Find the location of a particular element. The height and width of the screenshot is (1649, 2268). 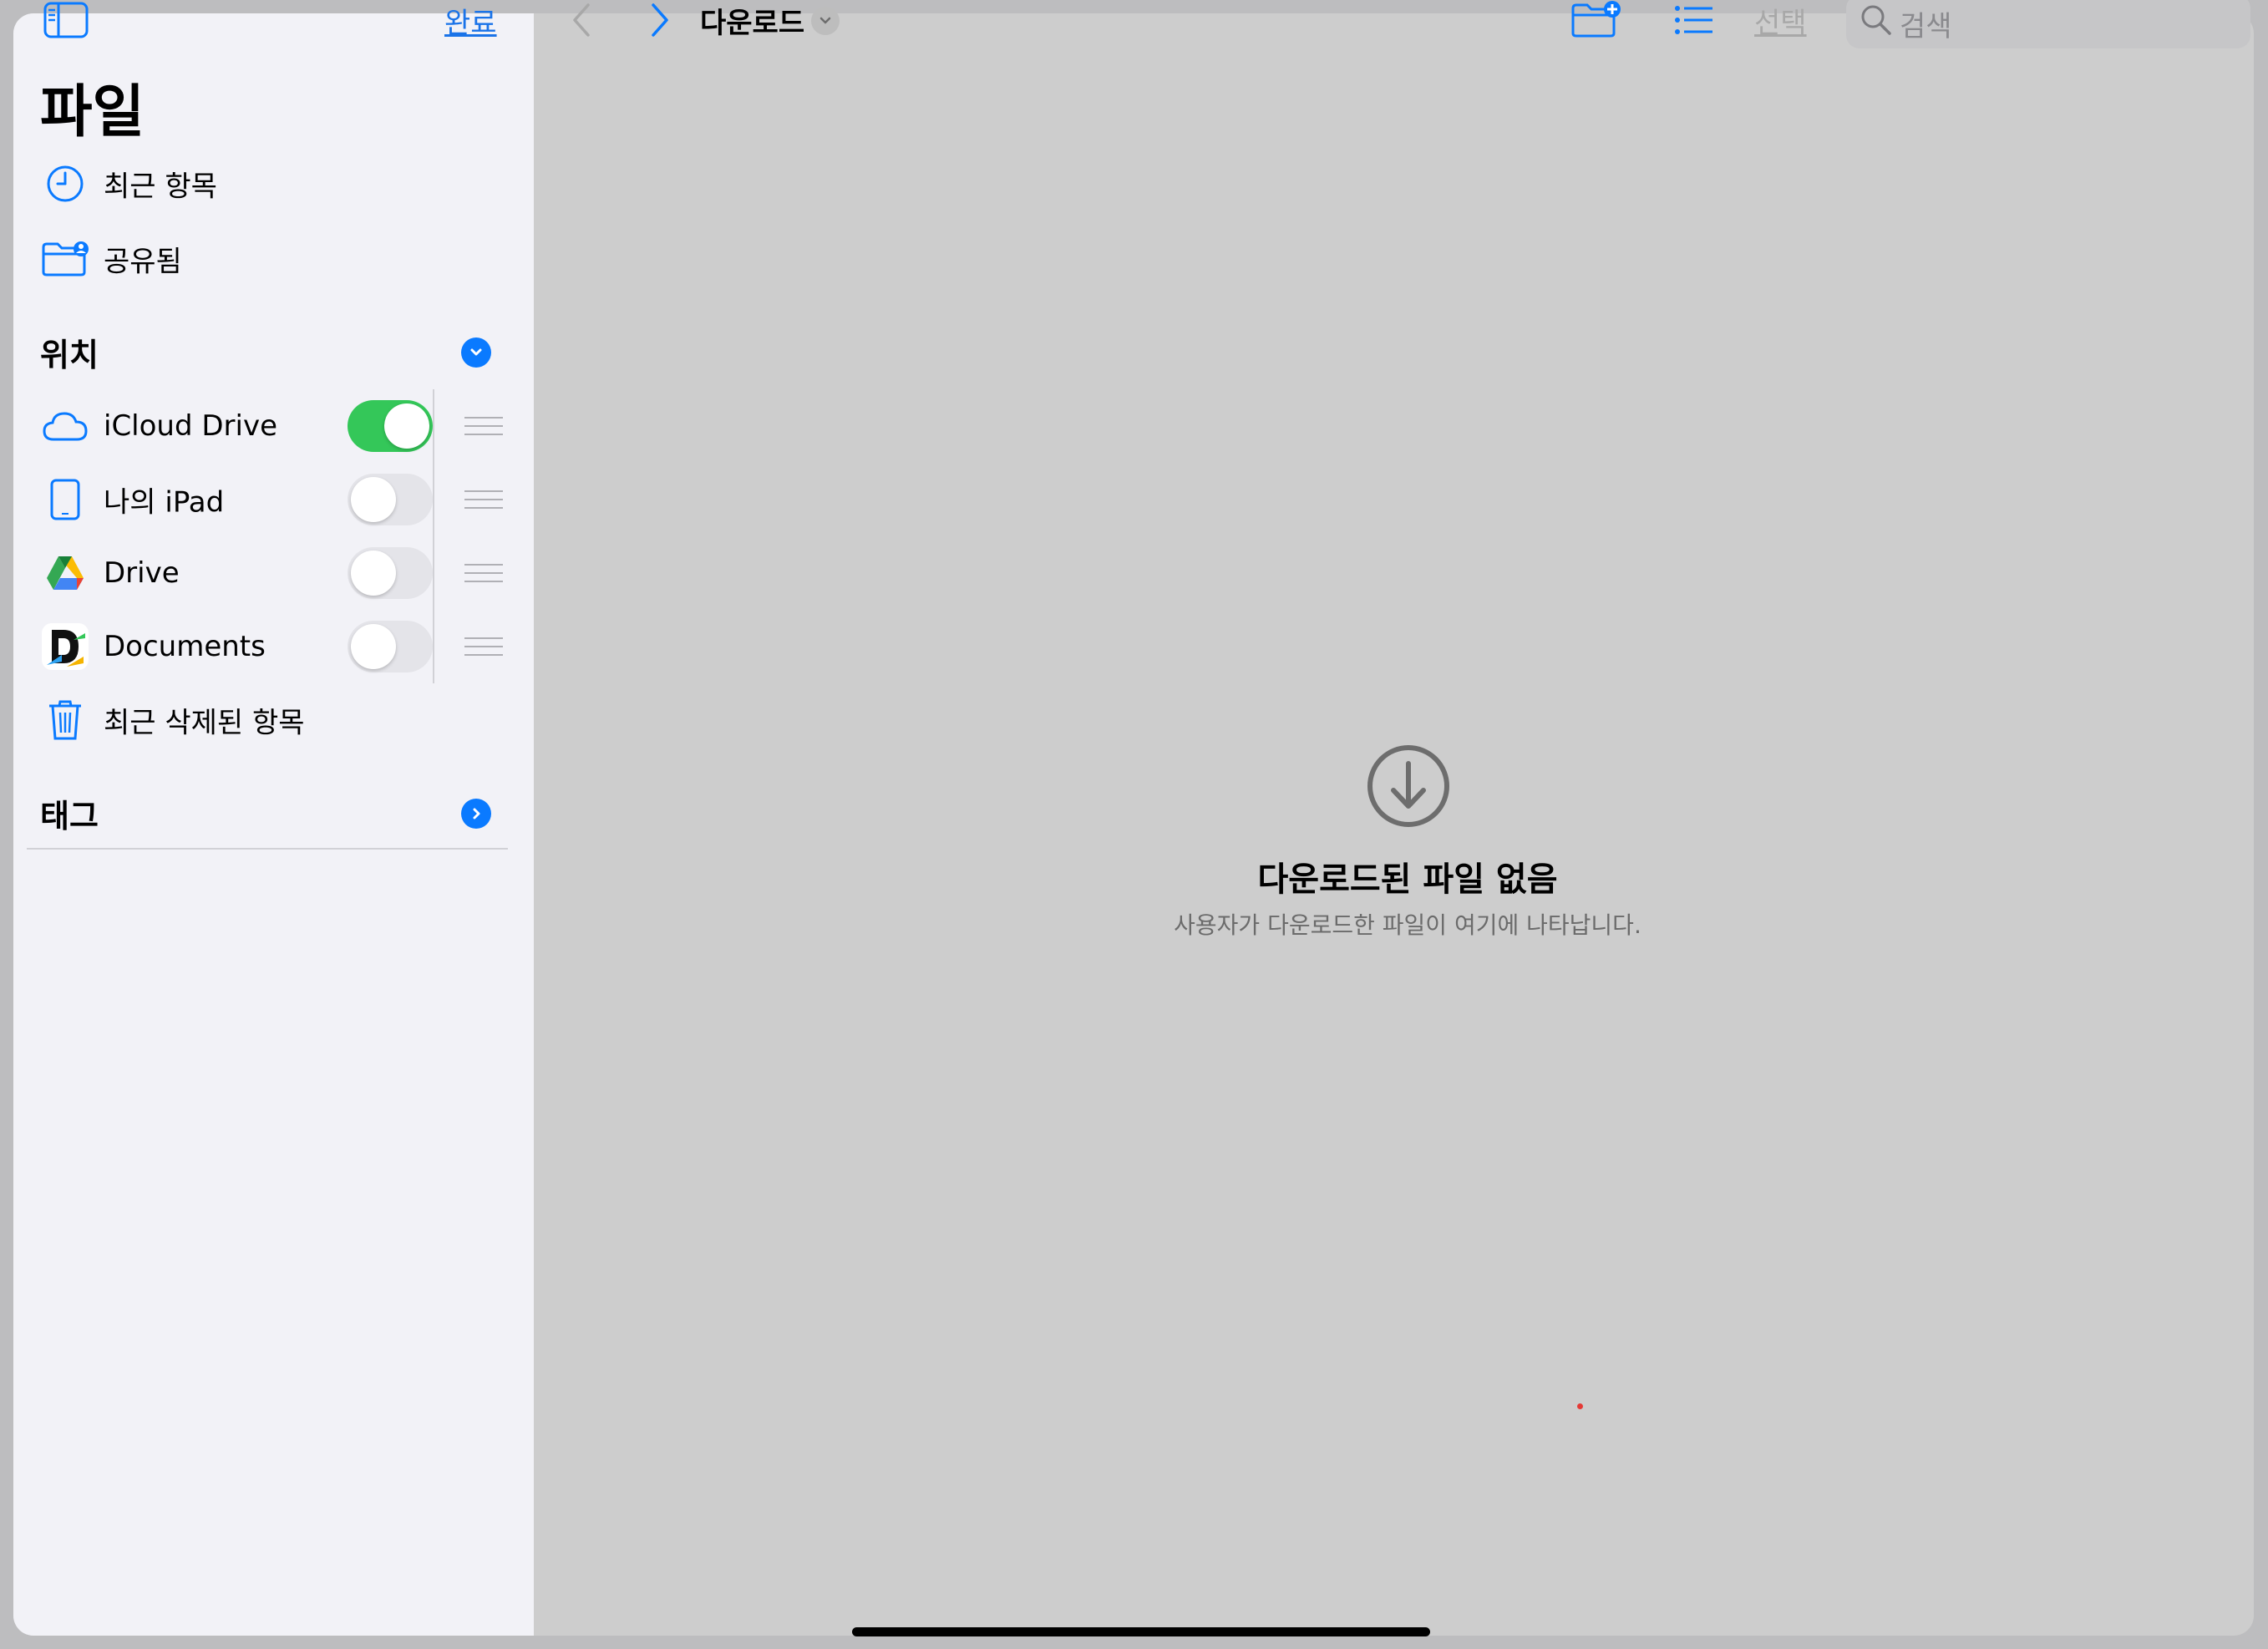

sidebar-toggle-icon is located at coordinates (66, 22).